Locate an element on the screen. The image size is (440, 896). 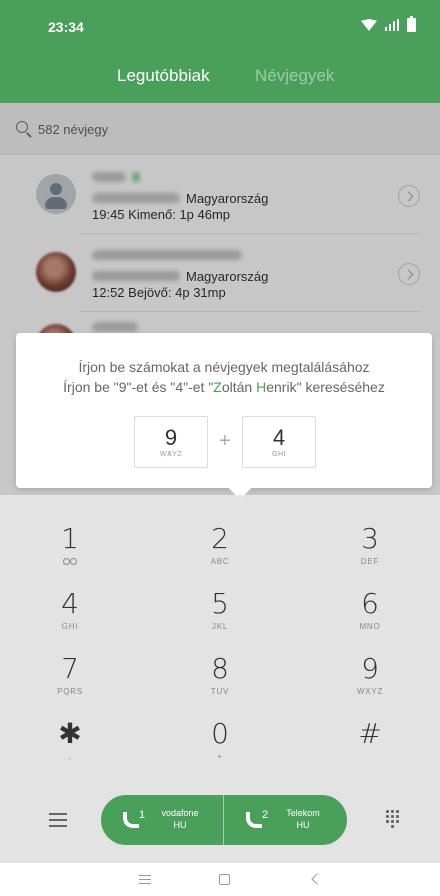
key-star: ✱, is located at coordinates (70, 749).